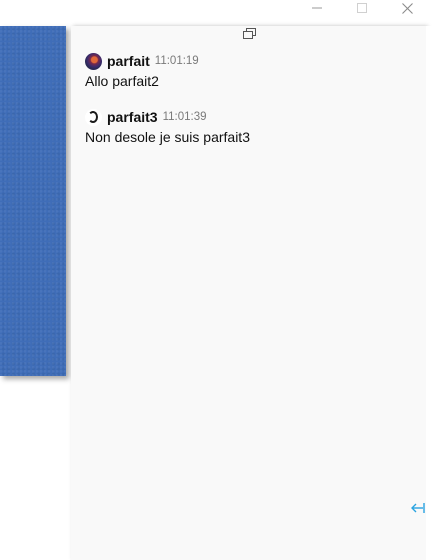 The width and height of the screenshot is (432, 560). What do you see at coordinates (128, 61) in the screenshot?
I see `message-author: parfait` at bounding box center [128, 61].